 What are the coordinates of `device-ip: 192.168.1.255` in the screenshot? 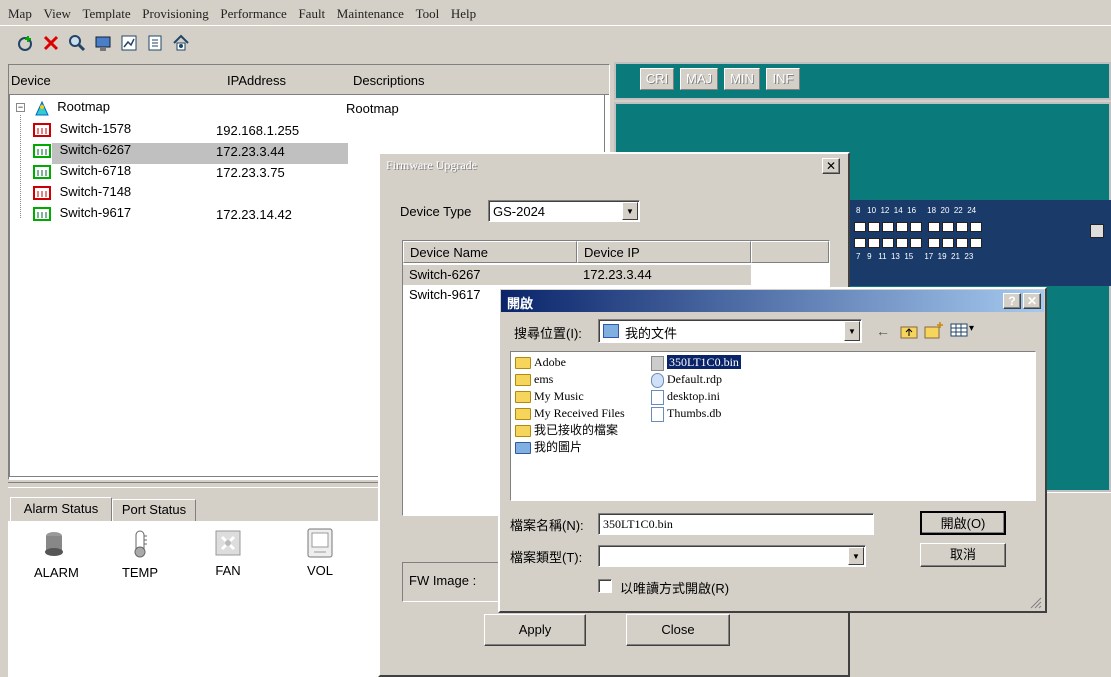 It's located at (258, 130).